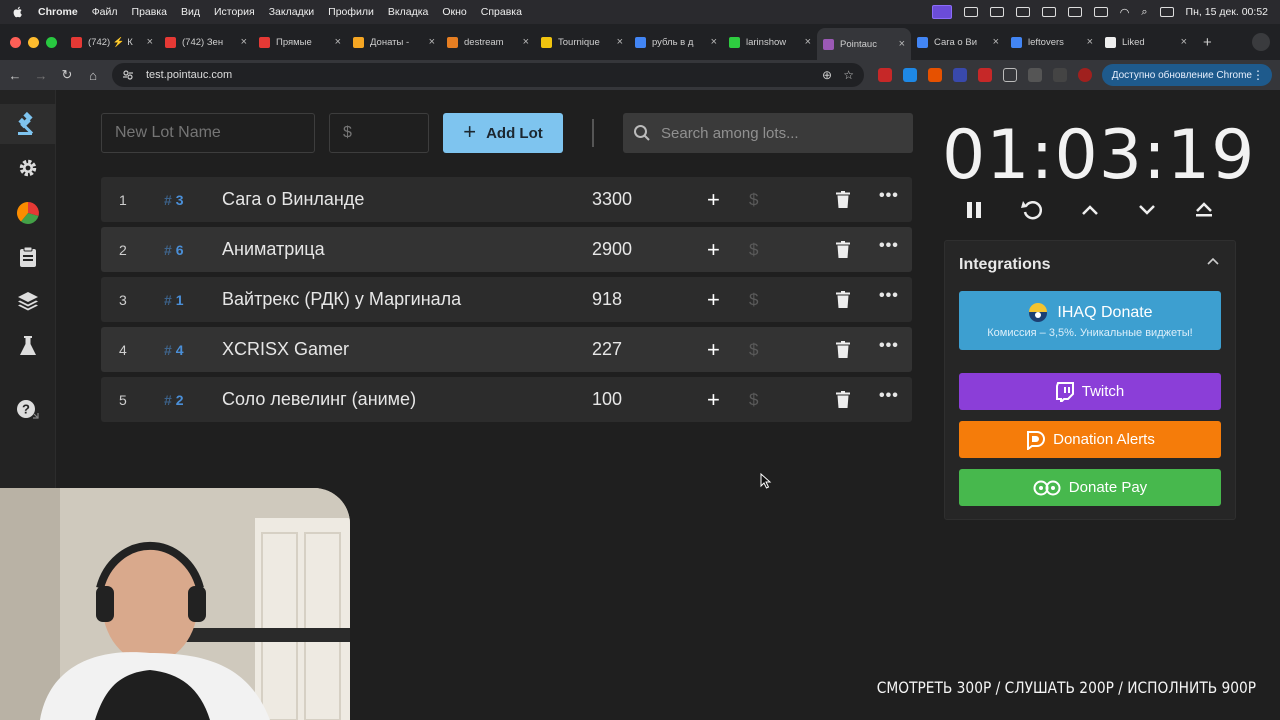 This screenshot has width=1280, height=720. What do you see at coordinates (676, 42) in the screenshot?
I see `browser-tab: рубль в д ×` at bounding box center [676, 42].